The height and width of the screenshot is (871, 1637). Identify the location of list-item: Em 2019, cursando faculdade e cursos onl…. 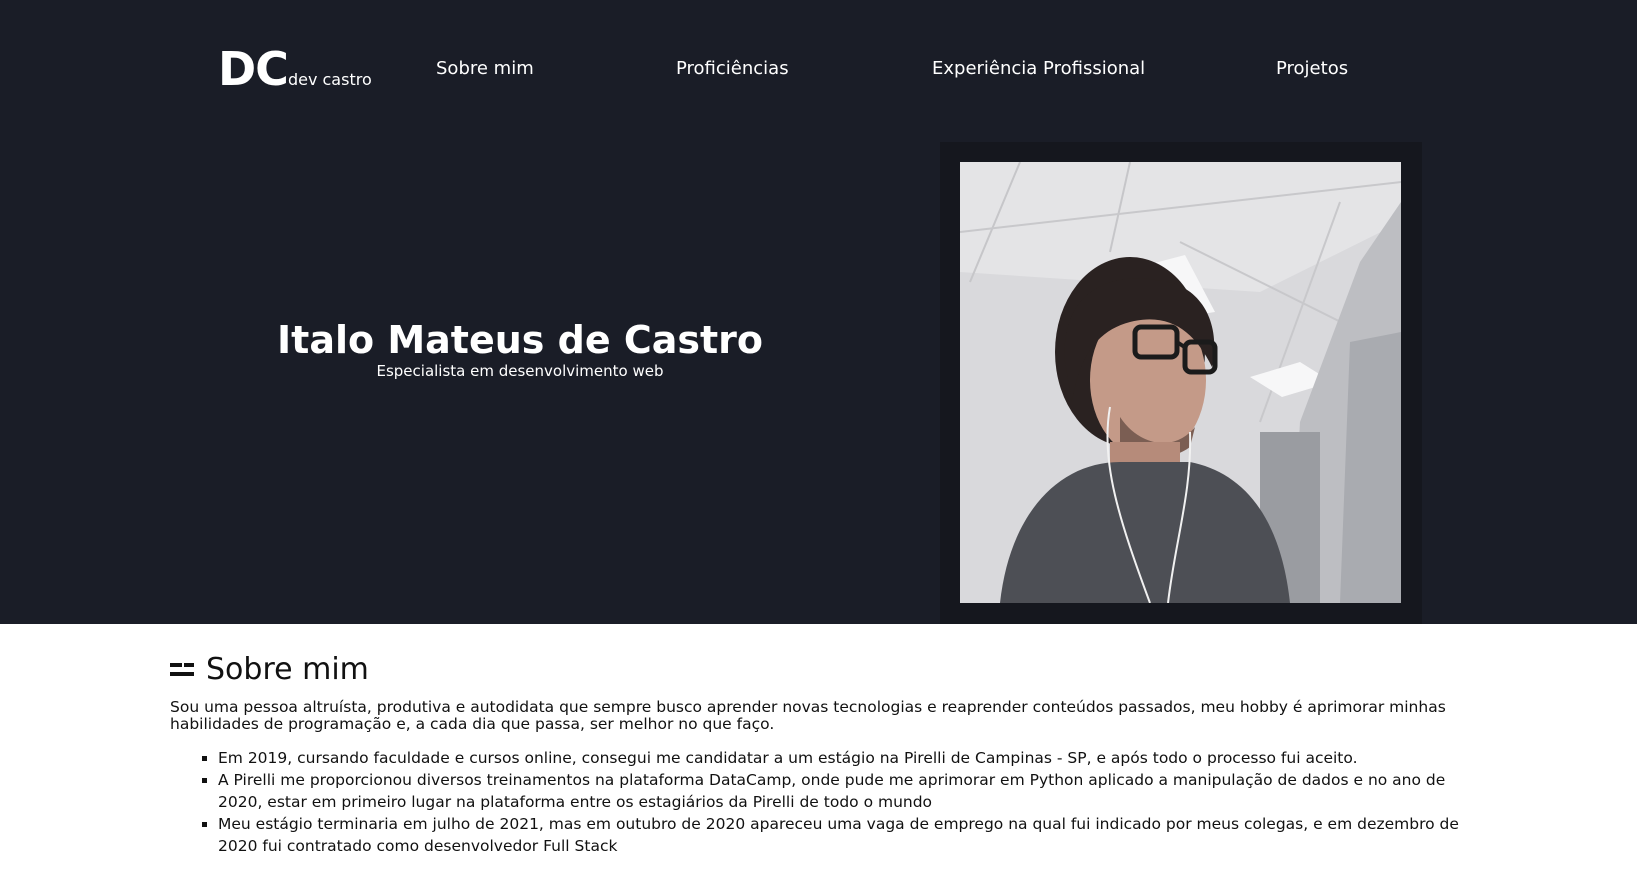
(844, 758).